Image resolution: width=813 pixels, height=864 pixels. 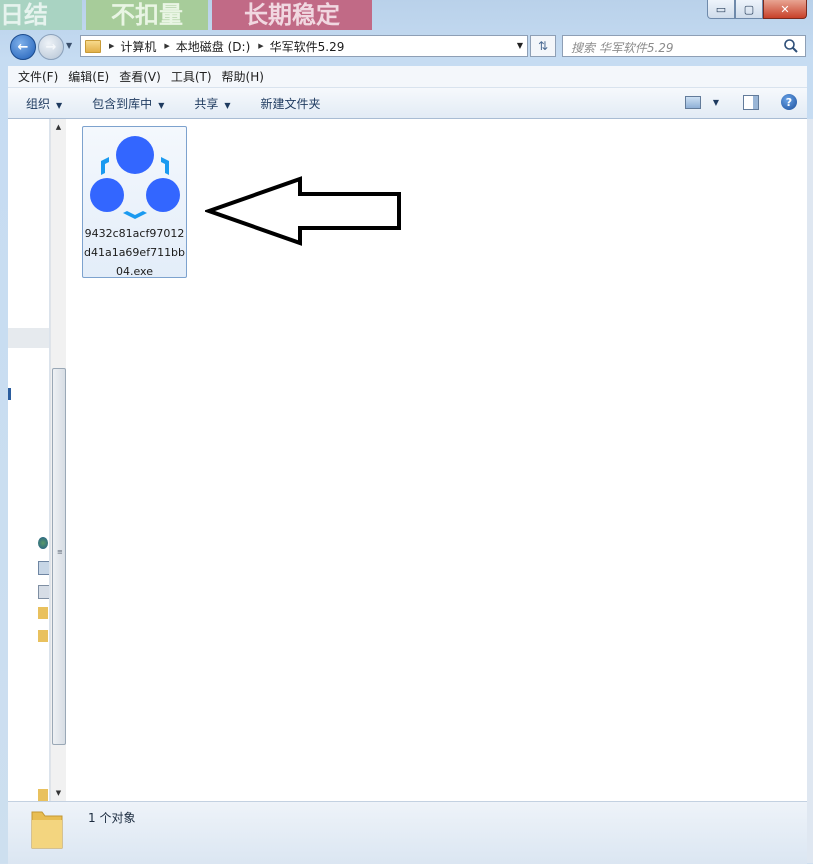 I want to click on share-button: 共享 ▼, so click(x=212, y=103).